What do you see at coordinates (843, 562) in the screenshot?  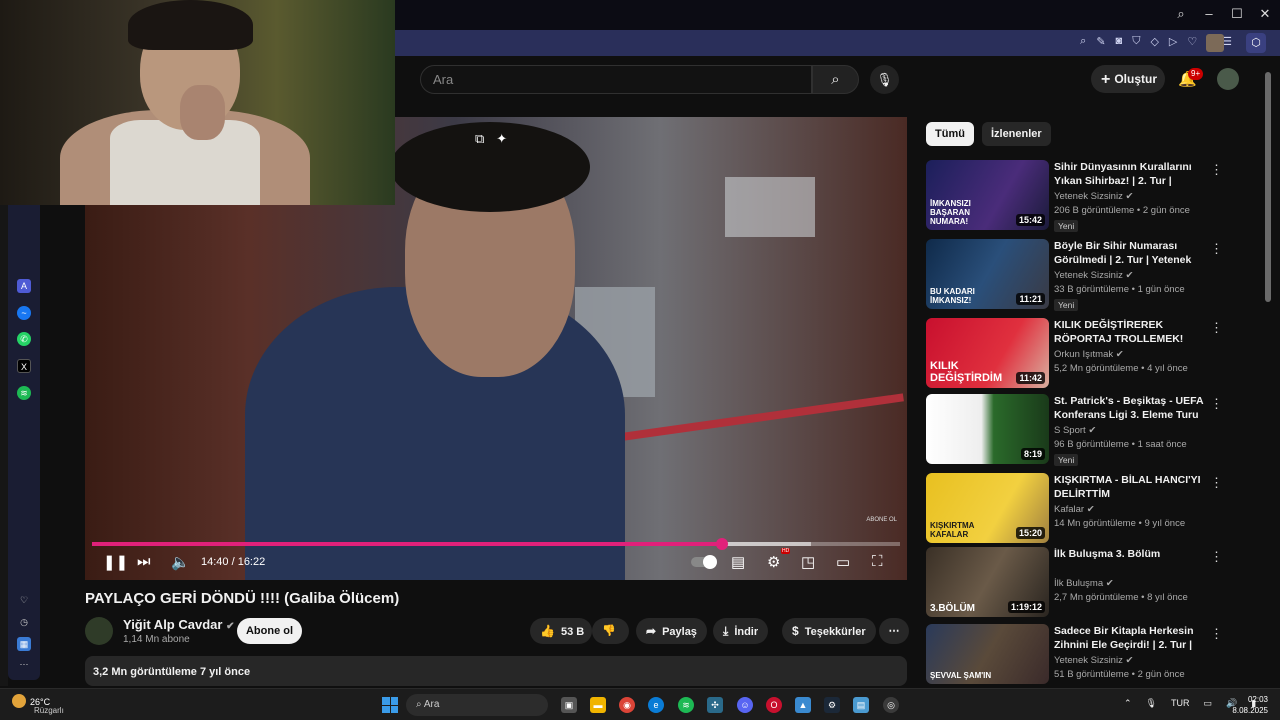 I see `theater-icon: ▭` at bounding box center [843, 562].